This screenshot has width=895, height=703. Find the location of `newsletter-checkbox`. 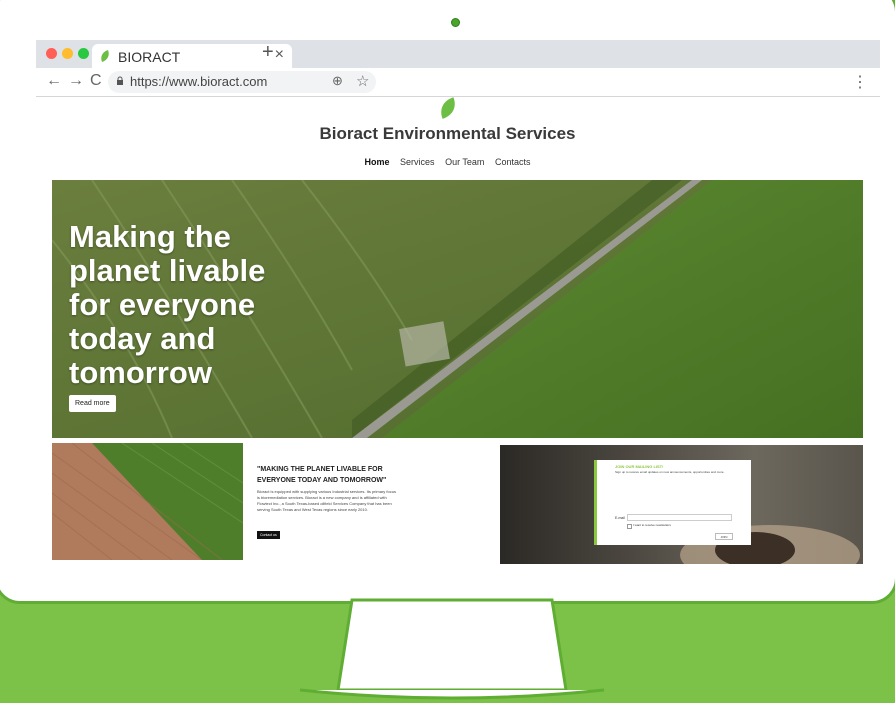

newsletter-checkbox is located at coordinates (629, 526).